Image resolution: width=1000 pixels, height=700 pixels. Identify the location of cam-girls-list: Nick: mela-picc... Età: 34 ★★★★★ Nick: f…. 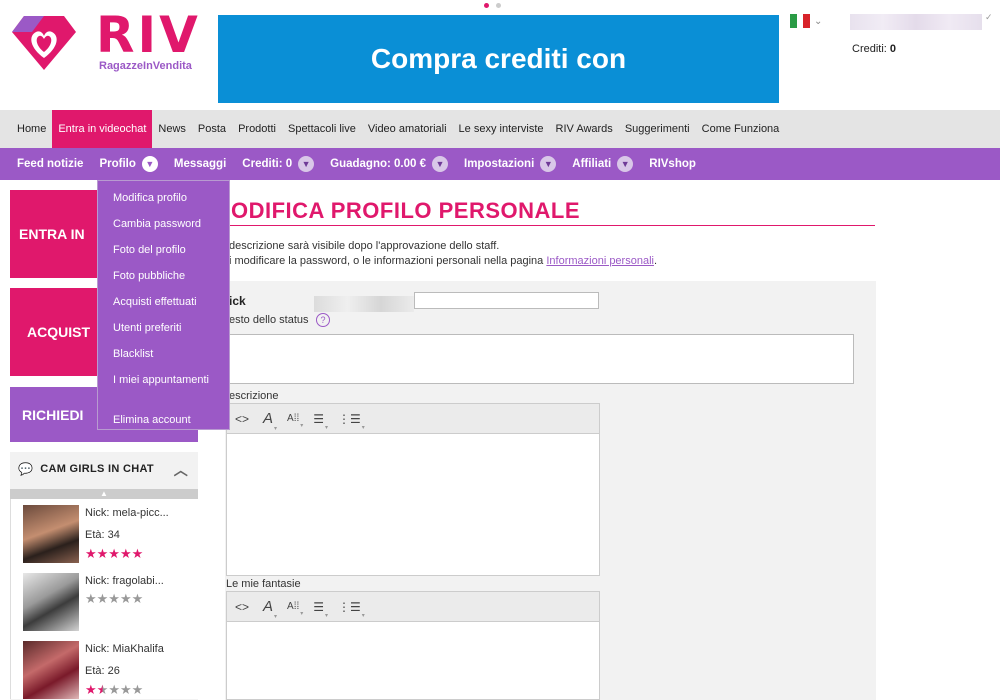
(104, 599).